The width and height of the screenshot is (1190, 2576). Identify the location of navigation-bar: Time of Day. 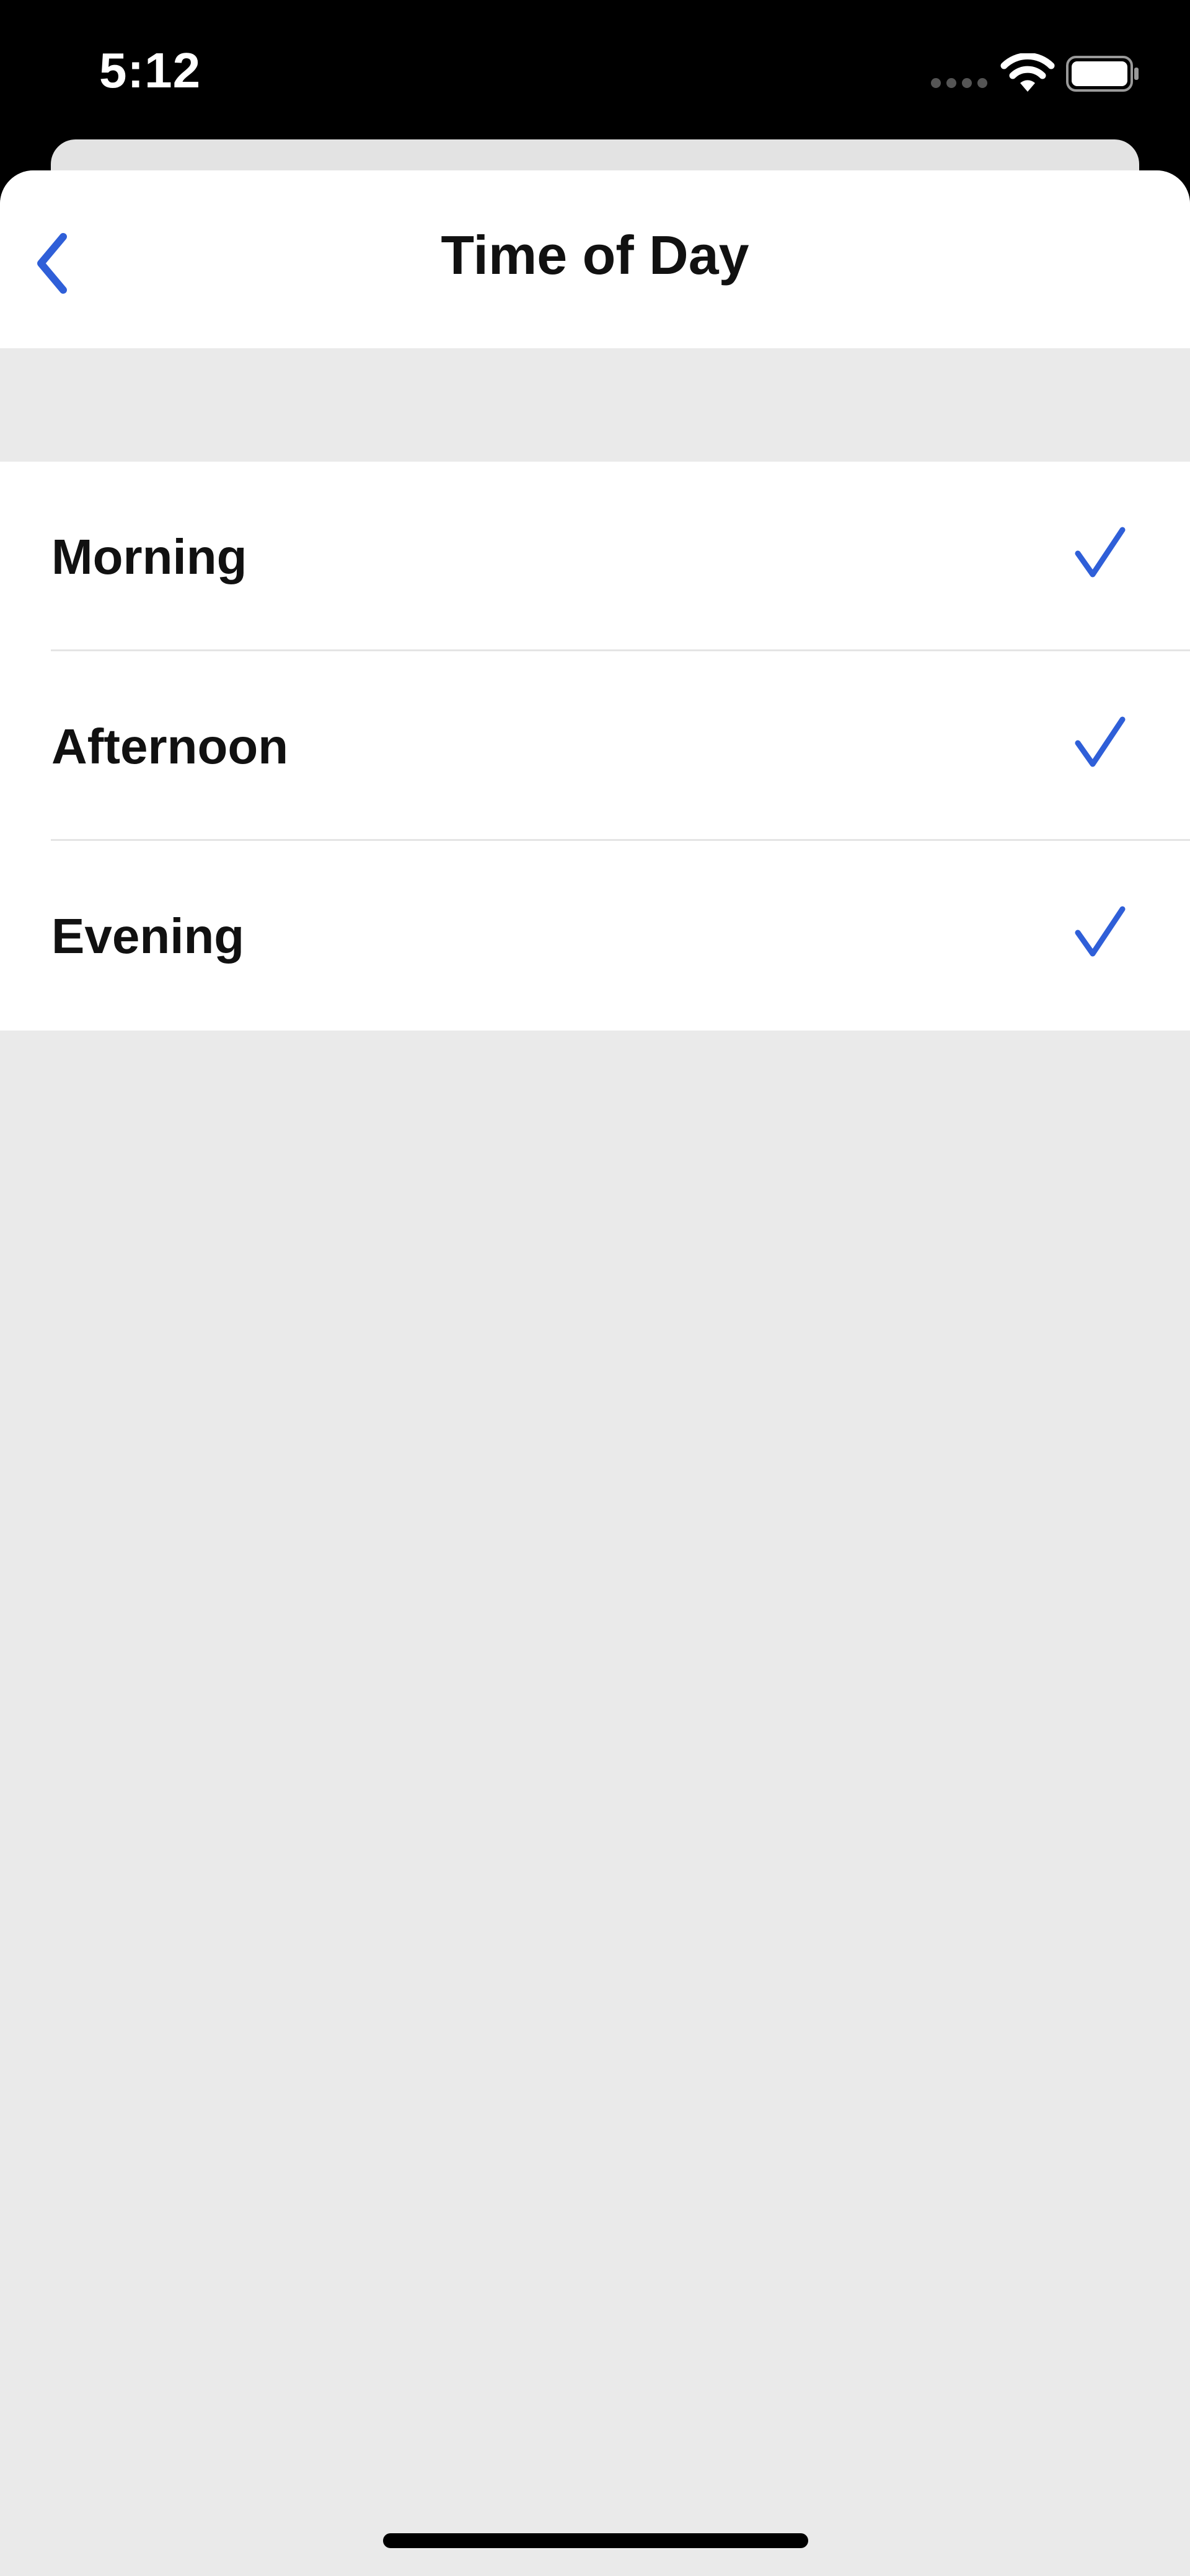
(595, 259).